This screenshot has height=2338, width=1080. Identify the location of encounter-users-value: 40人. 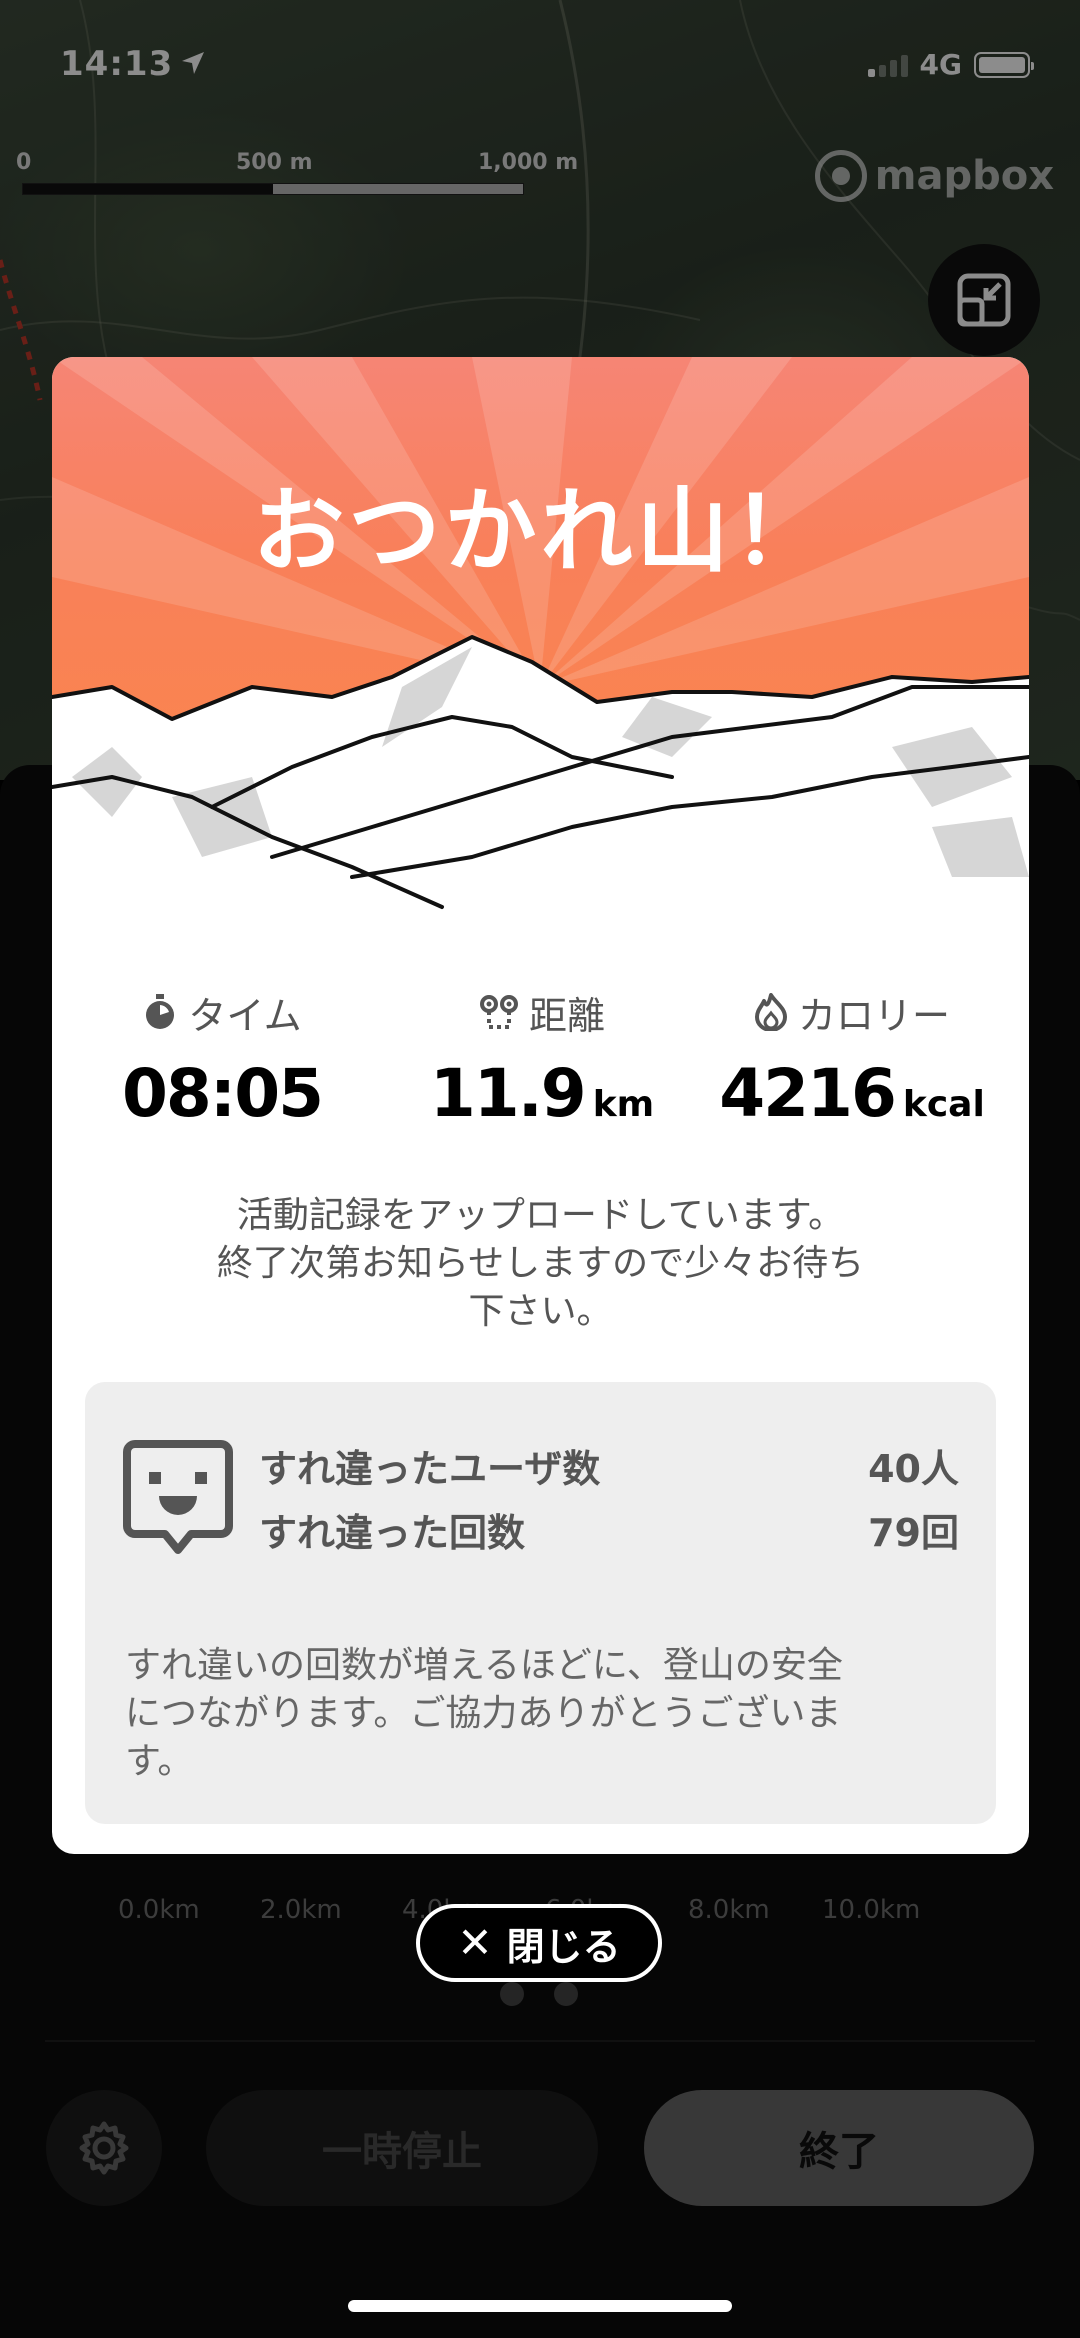
(913, 1469).